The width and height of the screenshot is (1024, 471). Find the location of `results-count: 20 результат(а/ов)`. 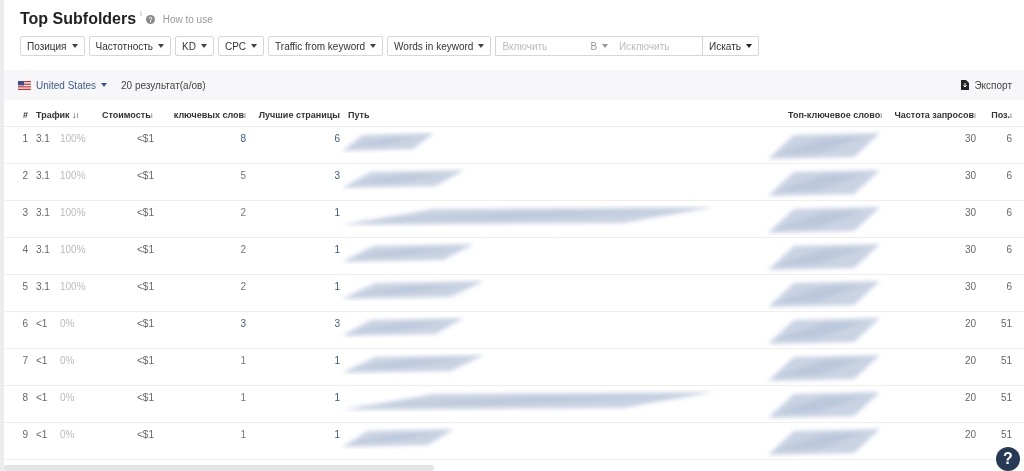

results-count: 20 результат(а/ов) is located at coordinates (163, 85).